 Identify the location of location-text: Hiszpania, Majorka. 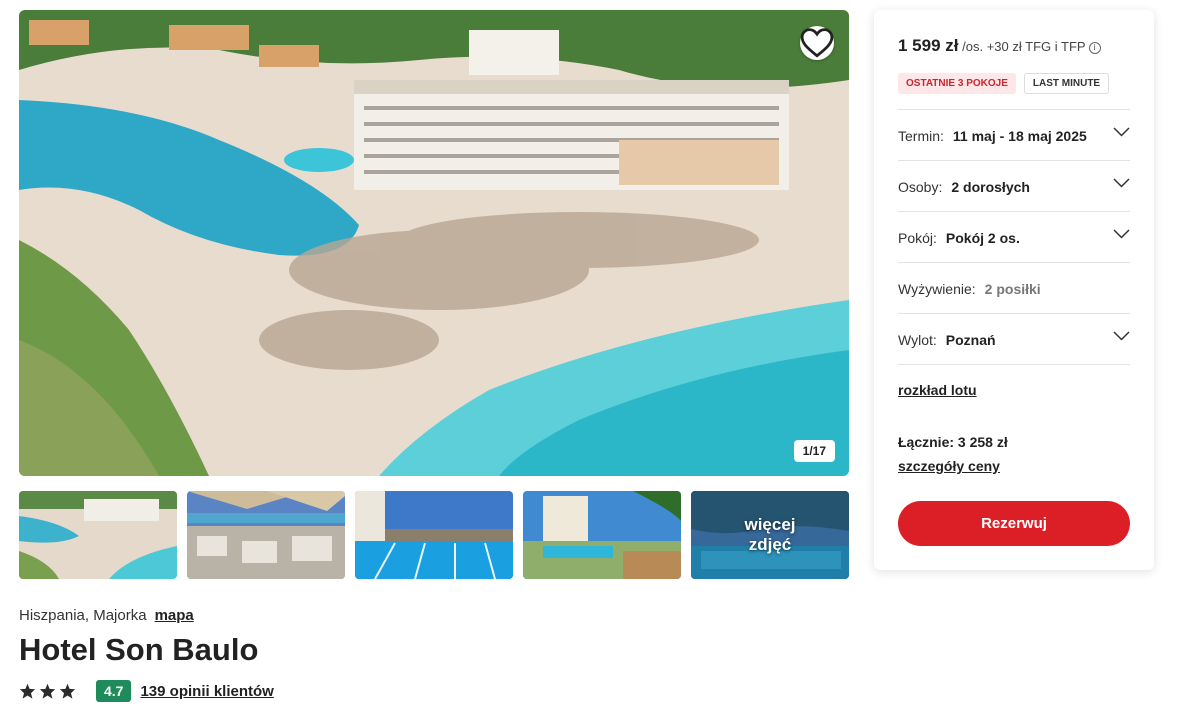
(83, 615).